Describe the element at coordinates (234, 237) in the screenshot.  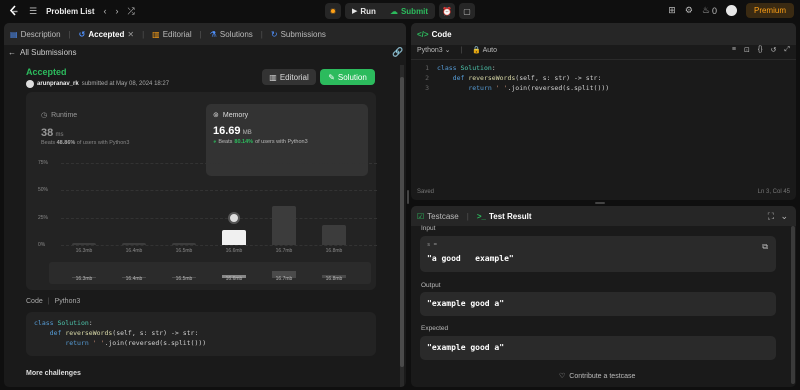
I see `chart-bar-16.6mb` at that location.